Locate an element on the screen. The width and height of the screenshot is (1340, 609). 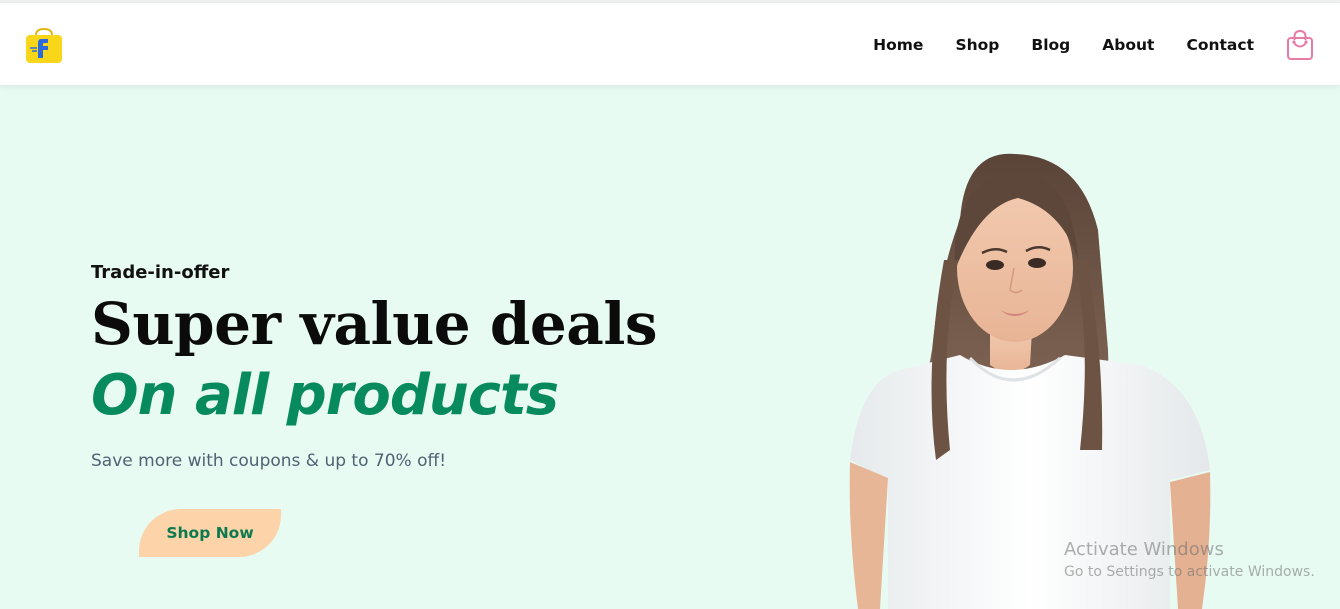
nav-about: About is located at coordinates (1128, 45).